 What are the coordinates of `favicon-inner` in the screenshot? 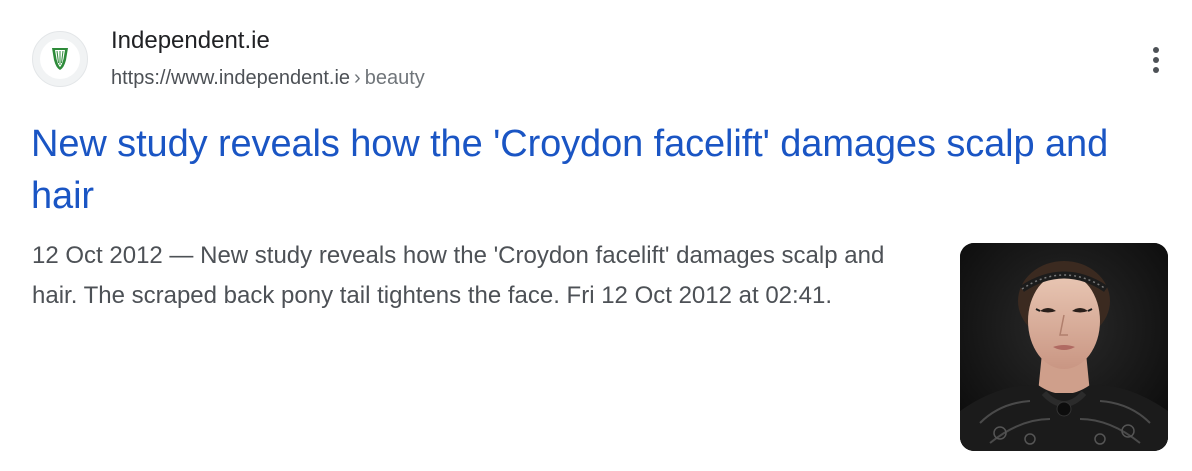 It's located at (60, 59).